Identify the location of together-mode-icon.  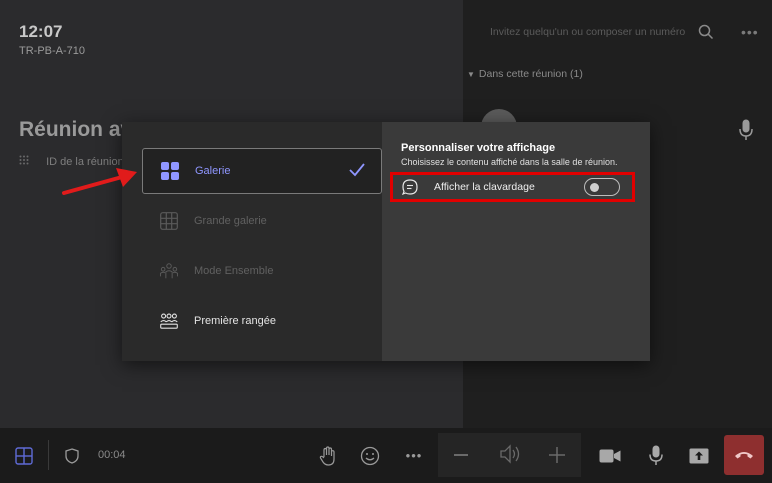
(169, 271).